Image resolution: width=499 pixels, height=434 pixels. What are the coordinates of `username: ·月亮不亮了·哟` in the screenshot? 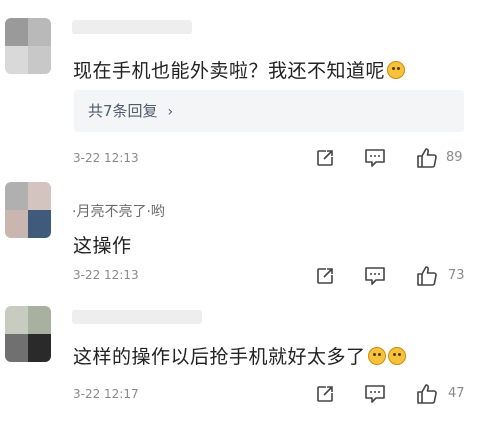 It's located at (118, 211).